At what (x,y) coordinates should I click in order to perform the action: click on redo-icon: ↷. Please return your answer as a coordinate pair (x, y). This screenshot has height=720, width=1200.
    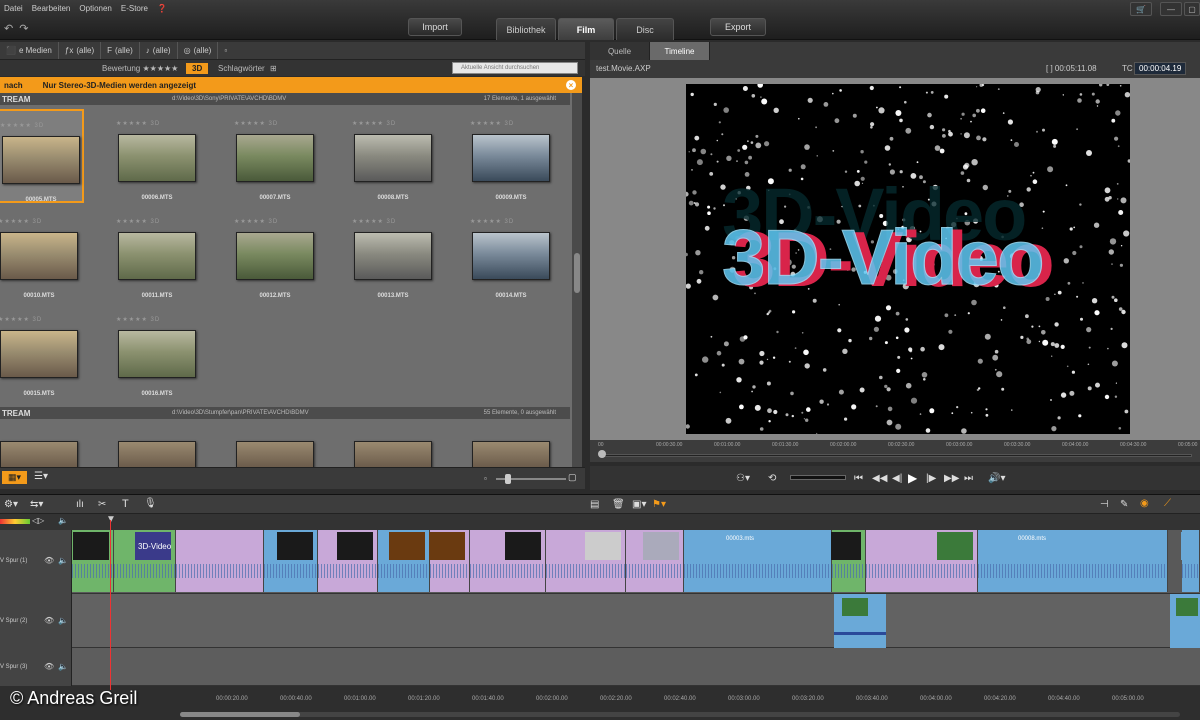
    Looking at the image, I should click on (23, 28).